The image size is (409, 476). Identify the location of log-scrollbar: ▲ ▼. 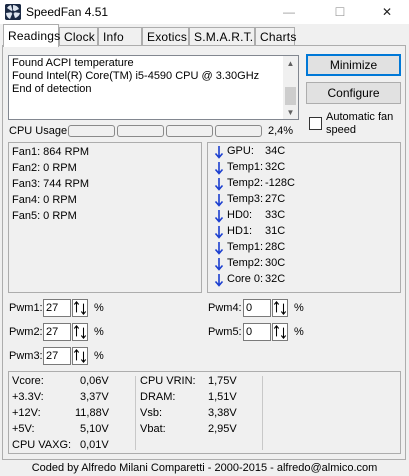
(290, 87).